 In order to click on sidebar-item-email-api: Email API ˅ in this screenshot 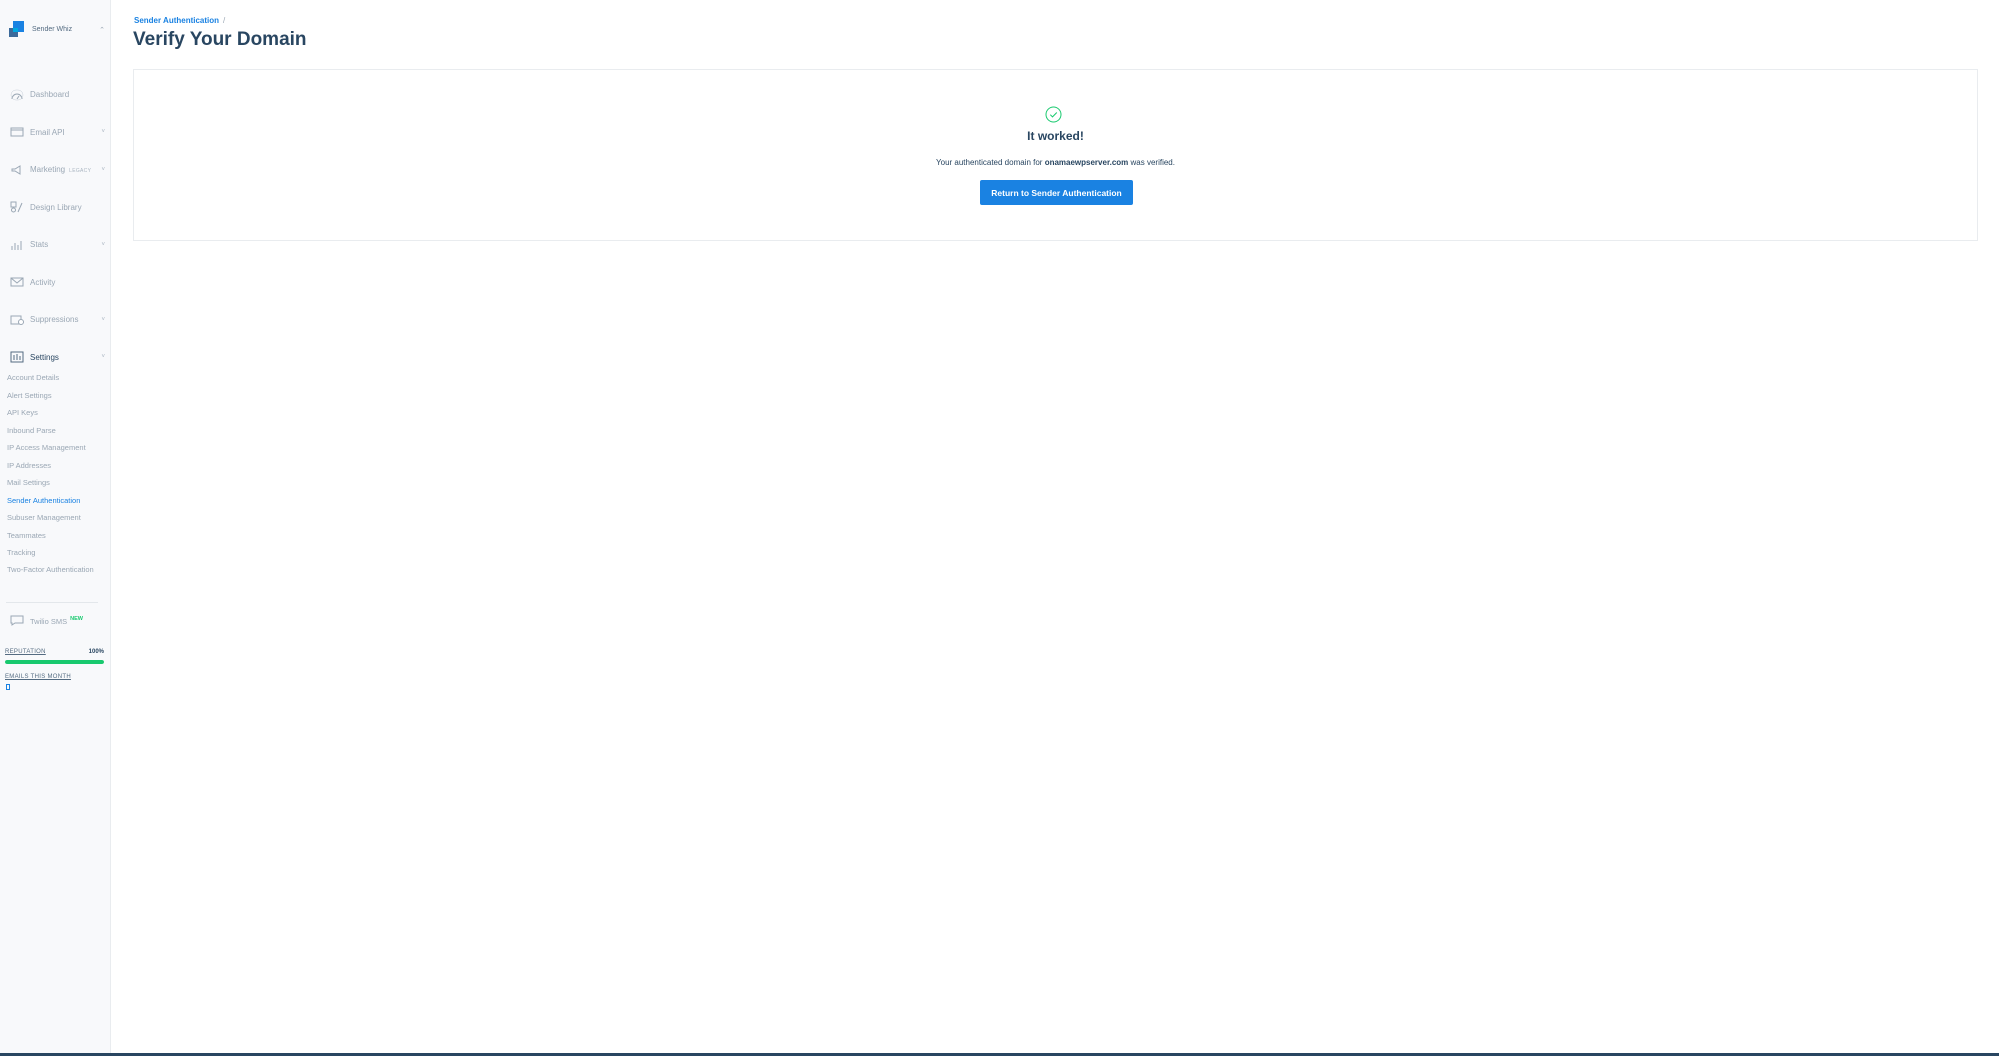, I will do `click(55, 133)`.